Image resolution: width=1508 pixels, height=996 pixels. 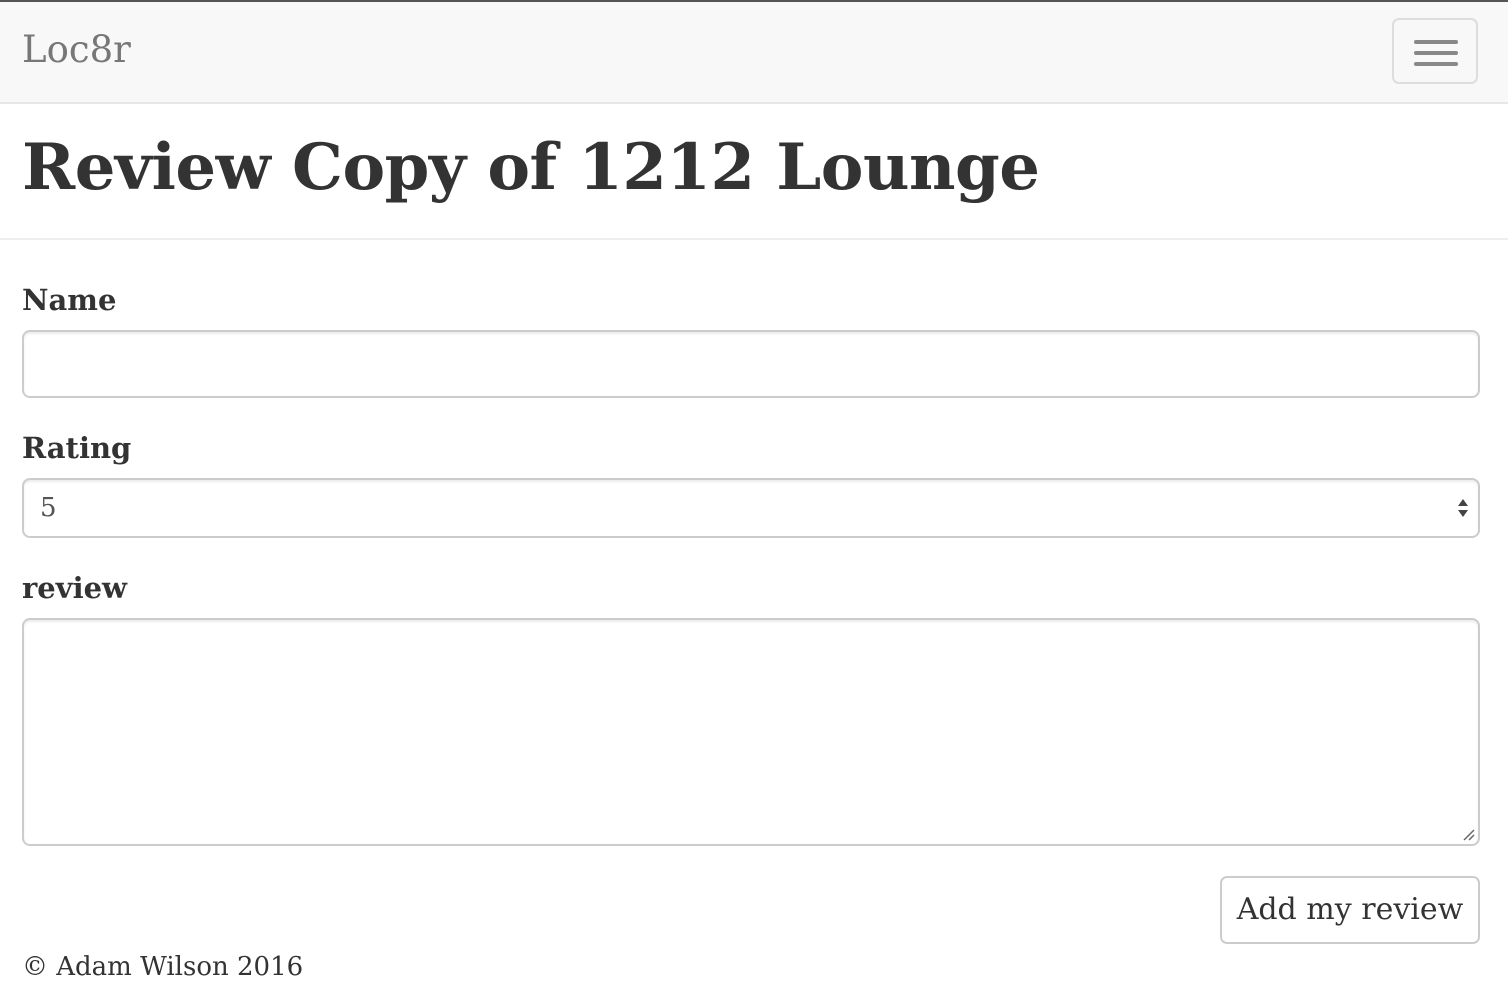 I want to click on name-label: Name, so click(x=69, y=300).